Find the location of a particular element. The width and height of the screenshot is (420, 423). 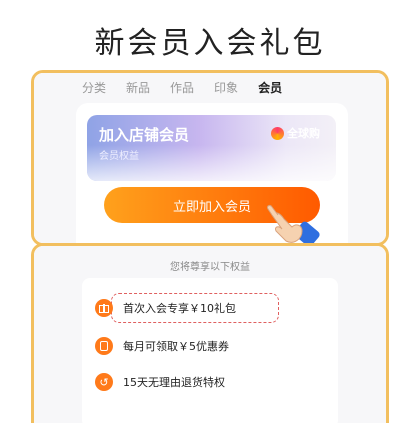

benefit-text: 每月可领取￥5优惠券 is located at coordinates (176, 346).